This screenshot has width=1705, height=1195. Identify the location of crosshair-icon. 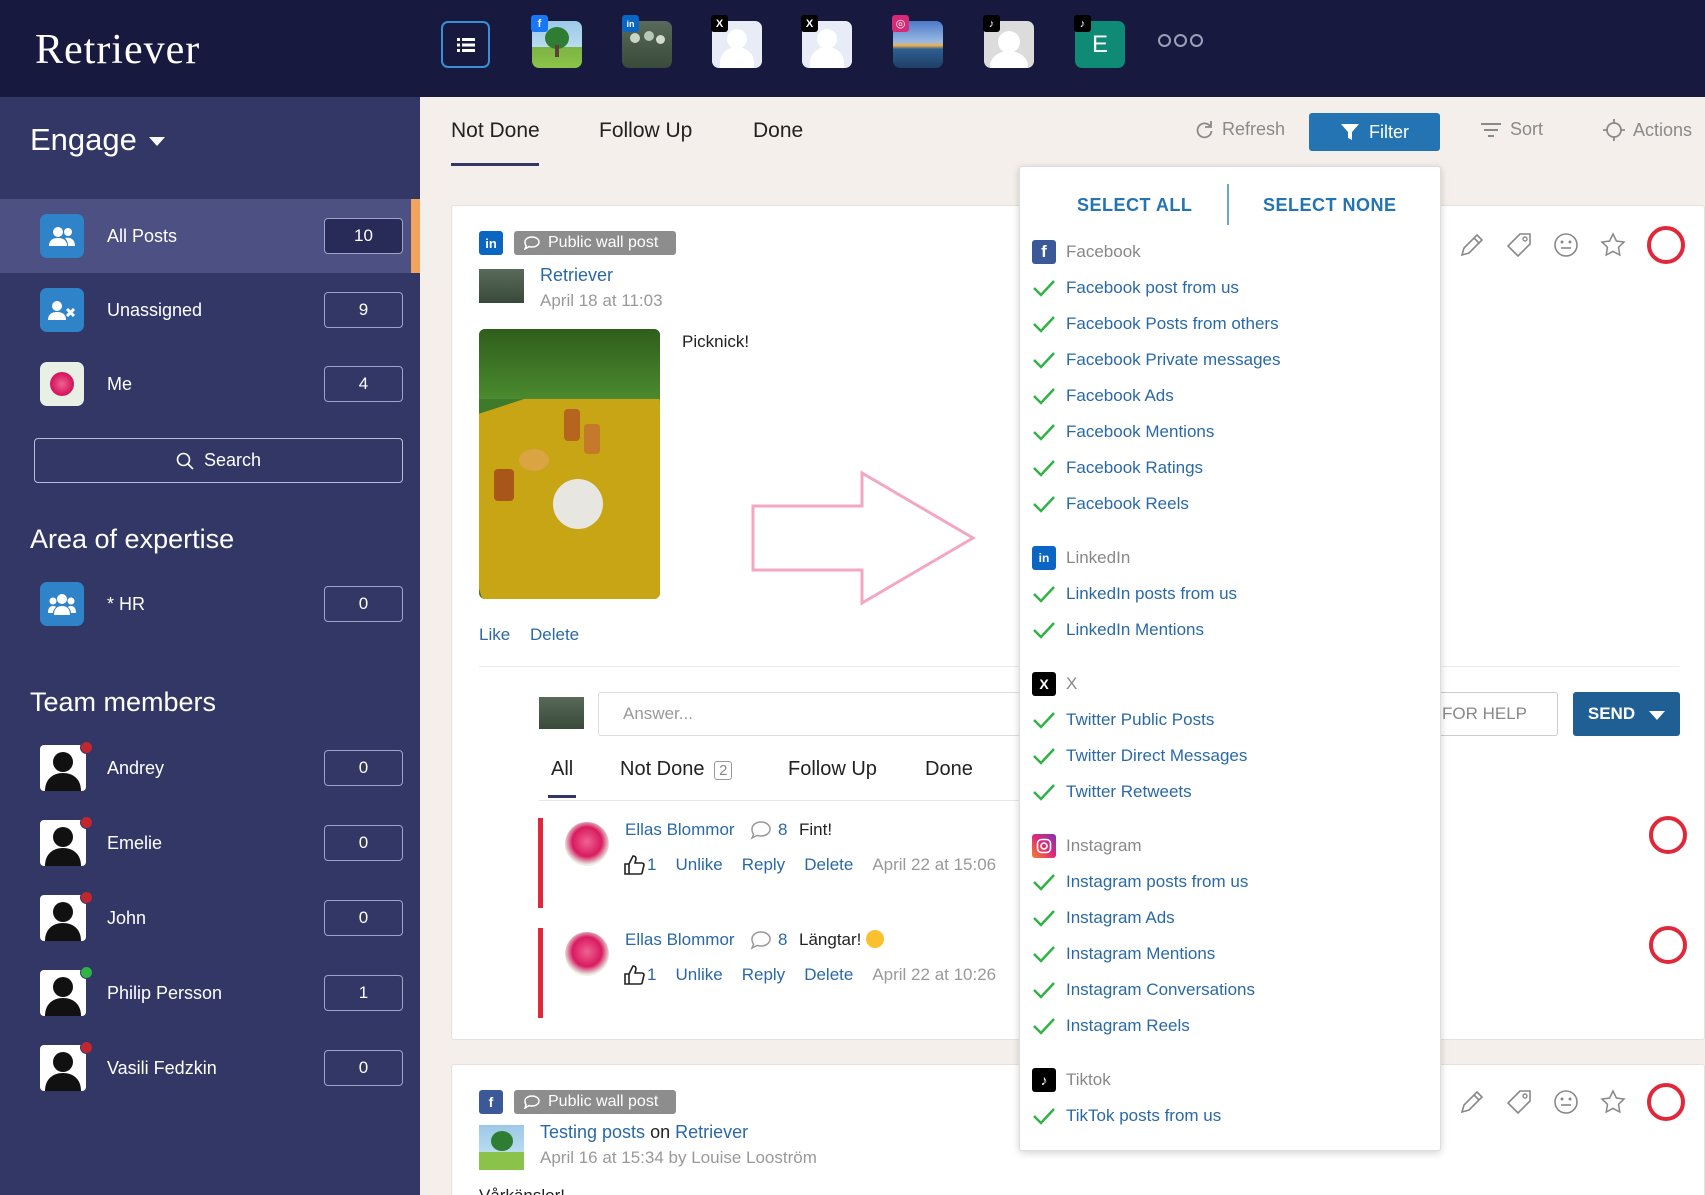
(1614, 130).